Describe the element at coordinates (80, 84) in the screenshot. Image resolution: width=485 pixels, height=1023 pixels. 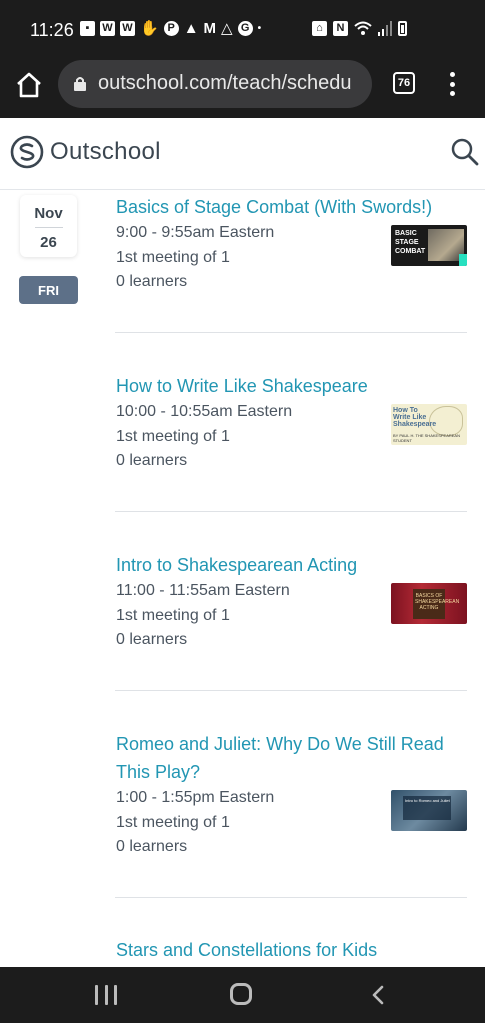
I see `lock-icon` at that location.